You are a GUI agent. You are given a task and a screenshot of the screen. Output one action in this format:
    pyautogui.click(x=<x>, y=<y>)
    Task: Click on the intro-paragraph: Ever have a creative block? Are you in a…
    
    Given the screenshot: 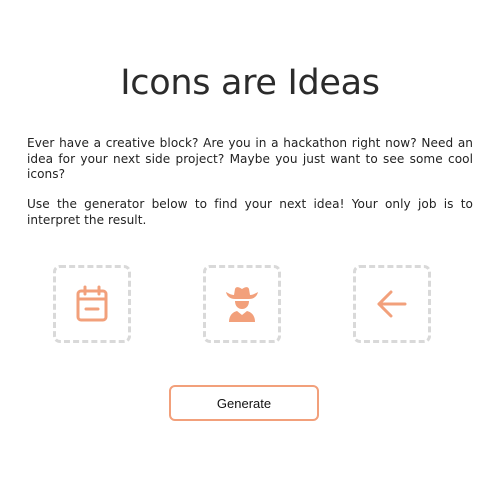 What is the action you would take?
    pyautogui.click(x=250, y=158)
    